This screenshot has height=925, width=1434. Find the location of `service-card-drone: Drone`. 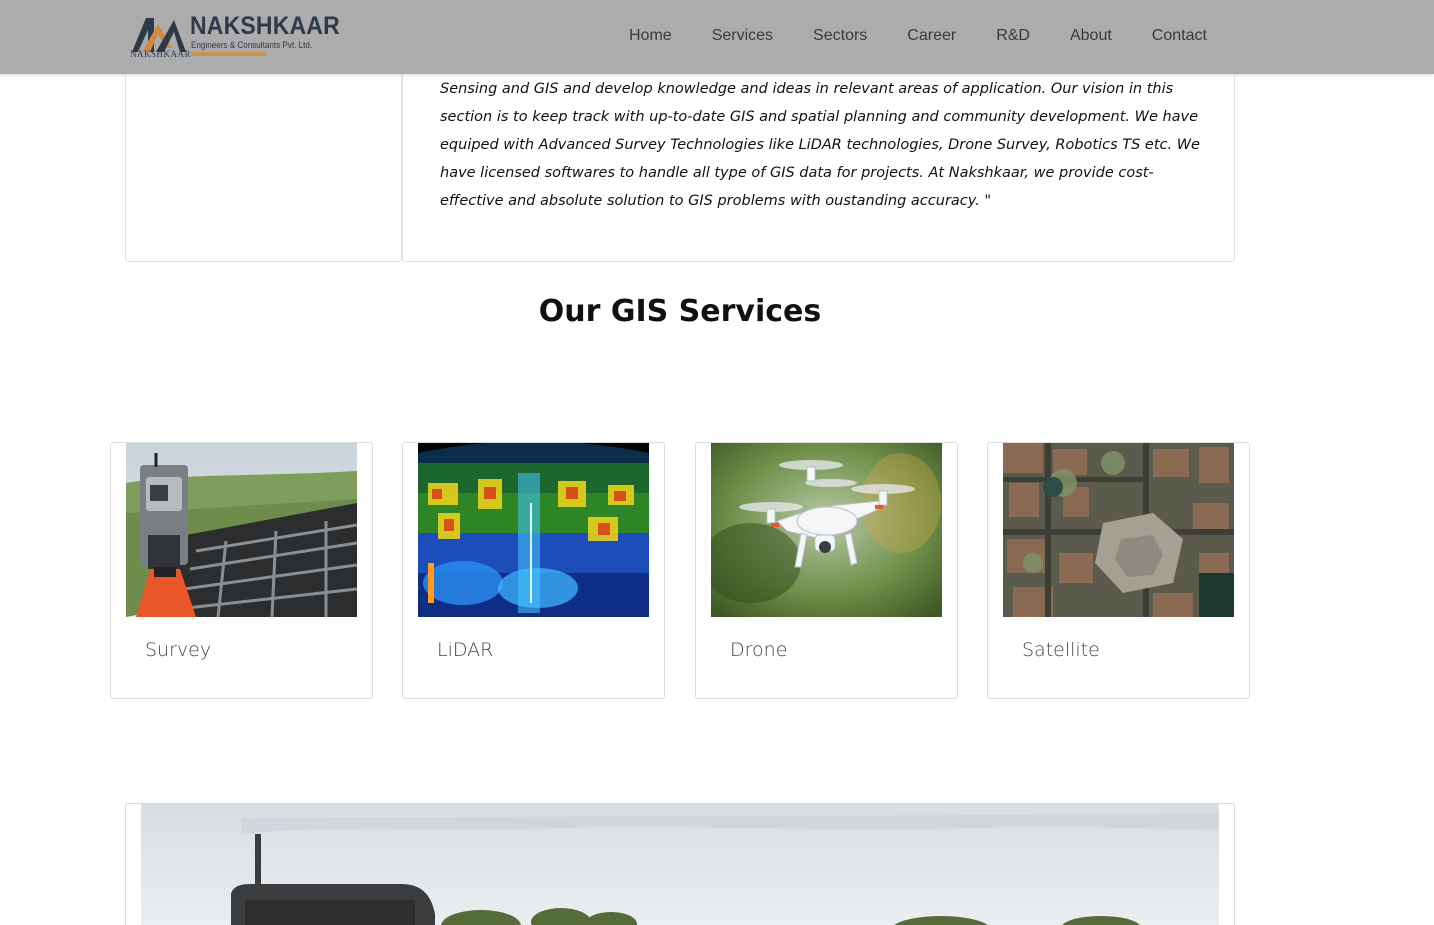

service-card-drone: Drone is located at coordinates (826, 570).